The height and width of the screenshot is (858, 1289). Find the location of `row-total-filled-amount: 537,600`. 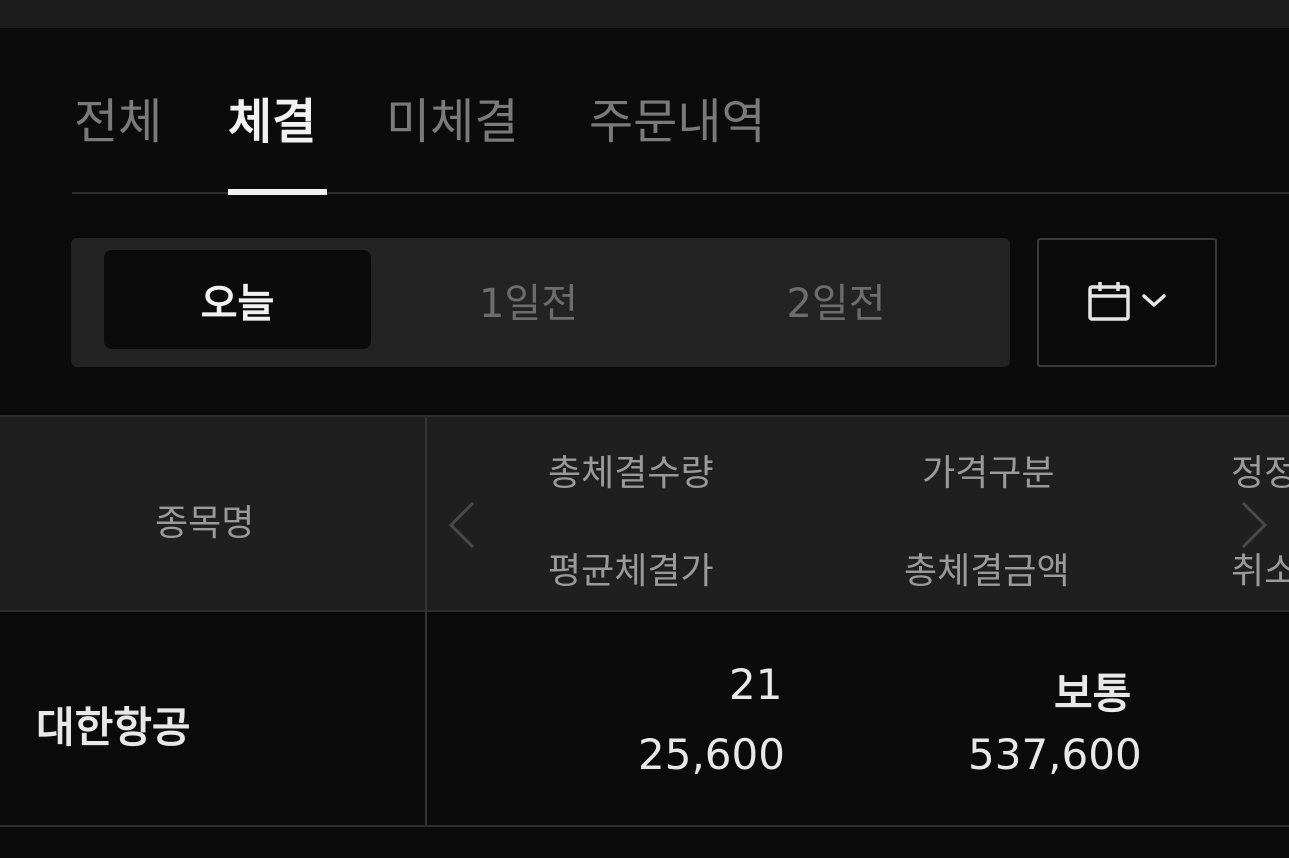

row-total-filled-amount: 537,600 is located at coordinates (1055, 754).